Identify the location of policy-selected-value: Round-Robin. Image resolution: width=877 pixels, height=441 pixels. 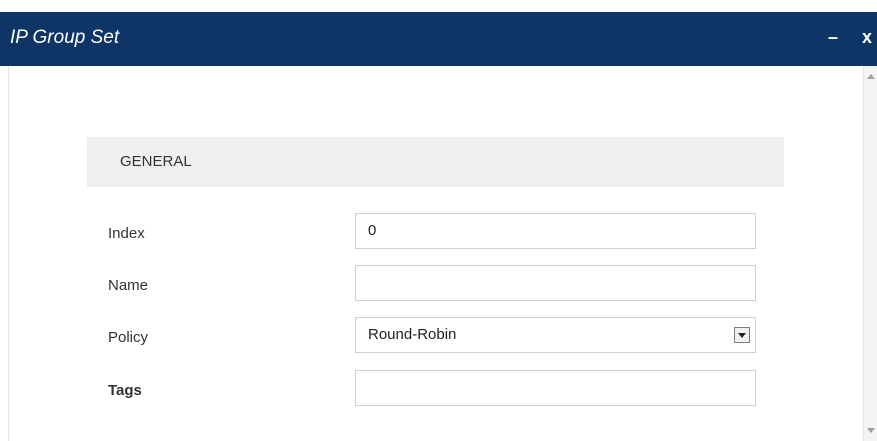
(412, 334).